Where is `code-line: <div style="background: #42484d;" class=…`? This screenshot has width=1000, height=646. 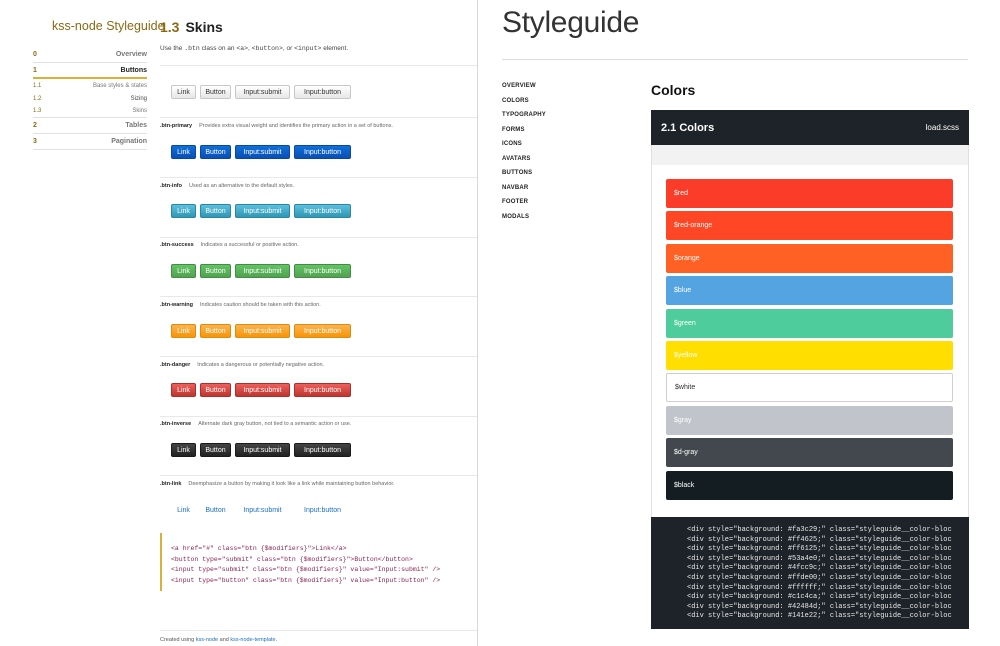
code-line: <div style="background: #42484d;" class=… is located at coordinates (819, 606).